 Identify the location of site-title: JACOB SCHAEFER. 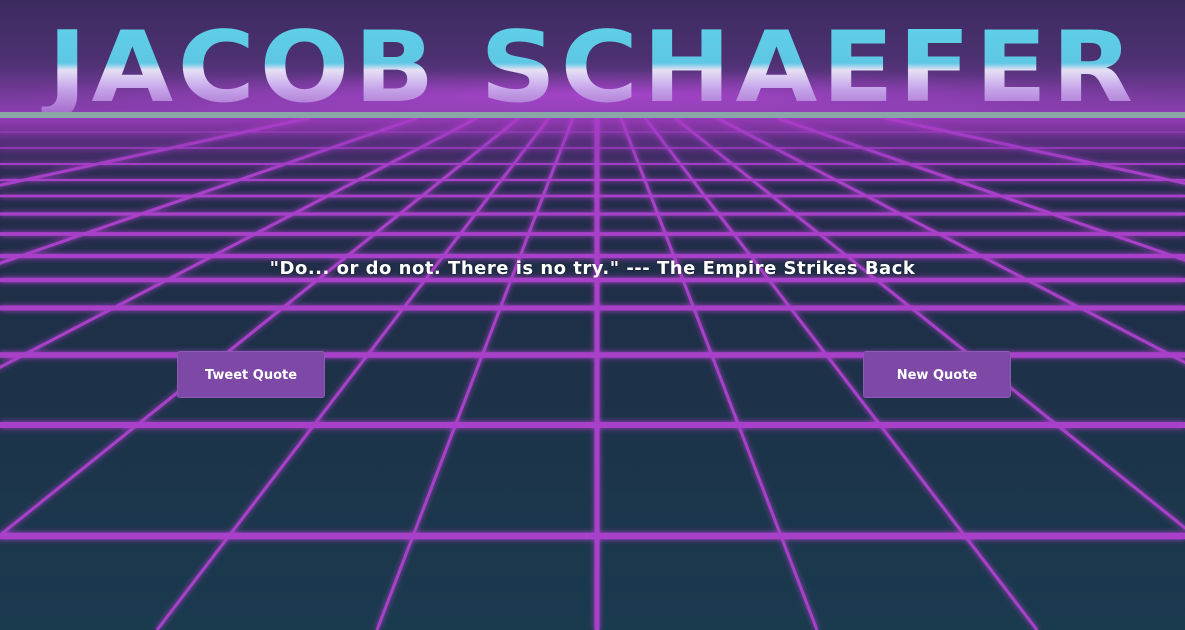
(592, 65).